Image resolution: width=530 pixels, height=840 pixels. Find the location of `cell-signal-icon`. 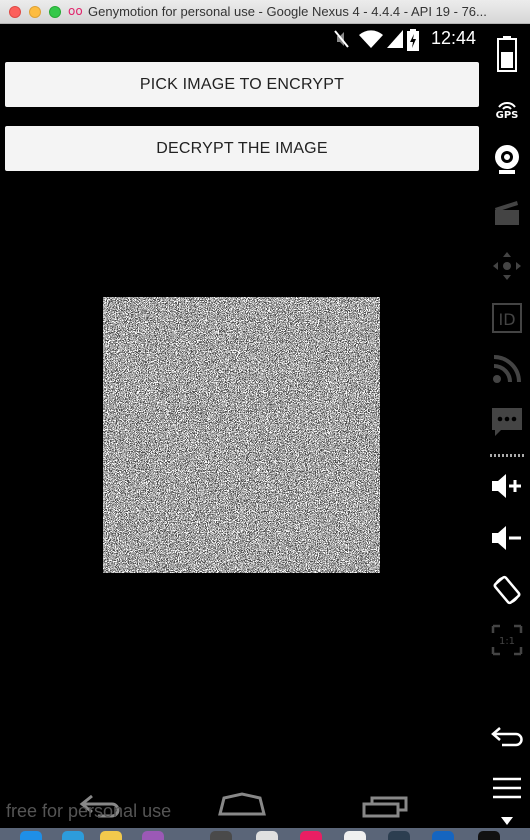

cell-signal-icon is located at coordinates (395, 41).